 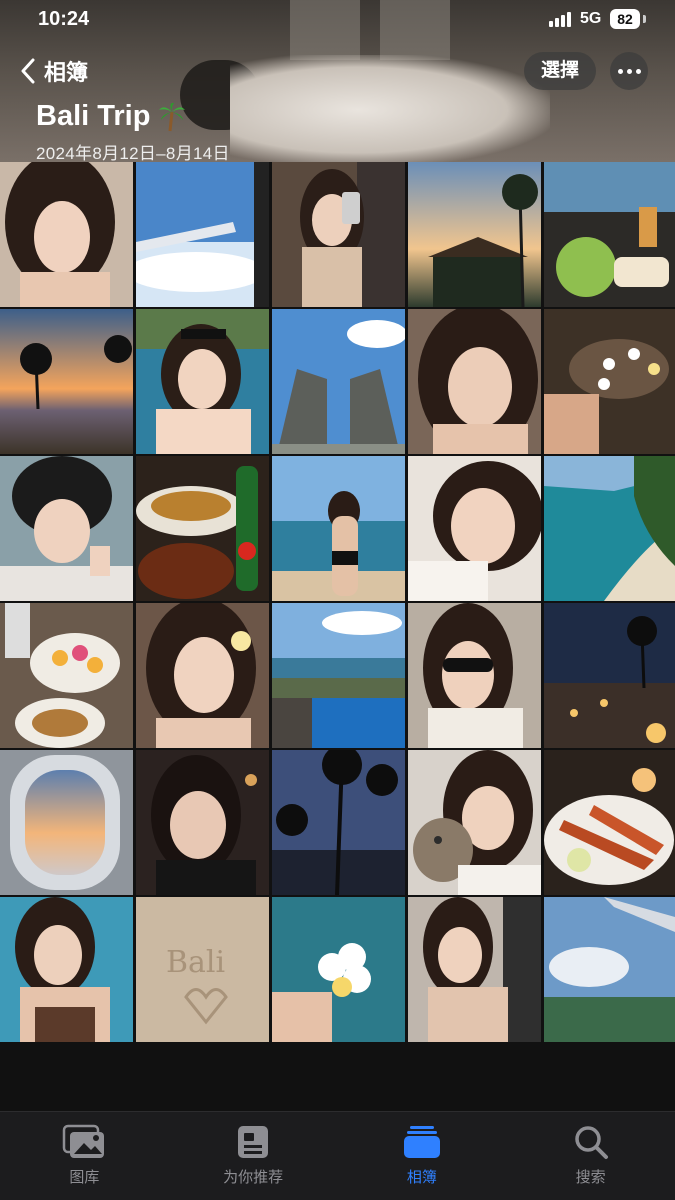 I want to click on photo-dinner-table-beer, so click(x=202, y=528).